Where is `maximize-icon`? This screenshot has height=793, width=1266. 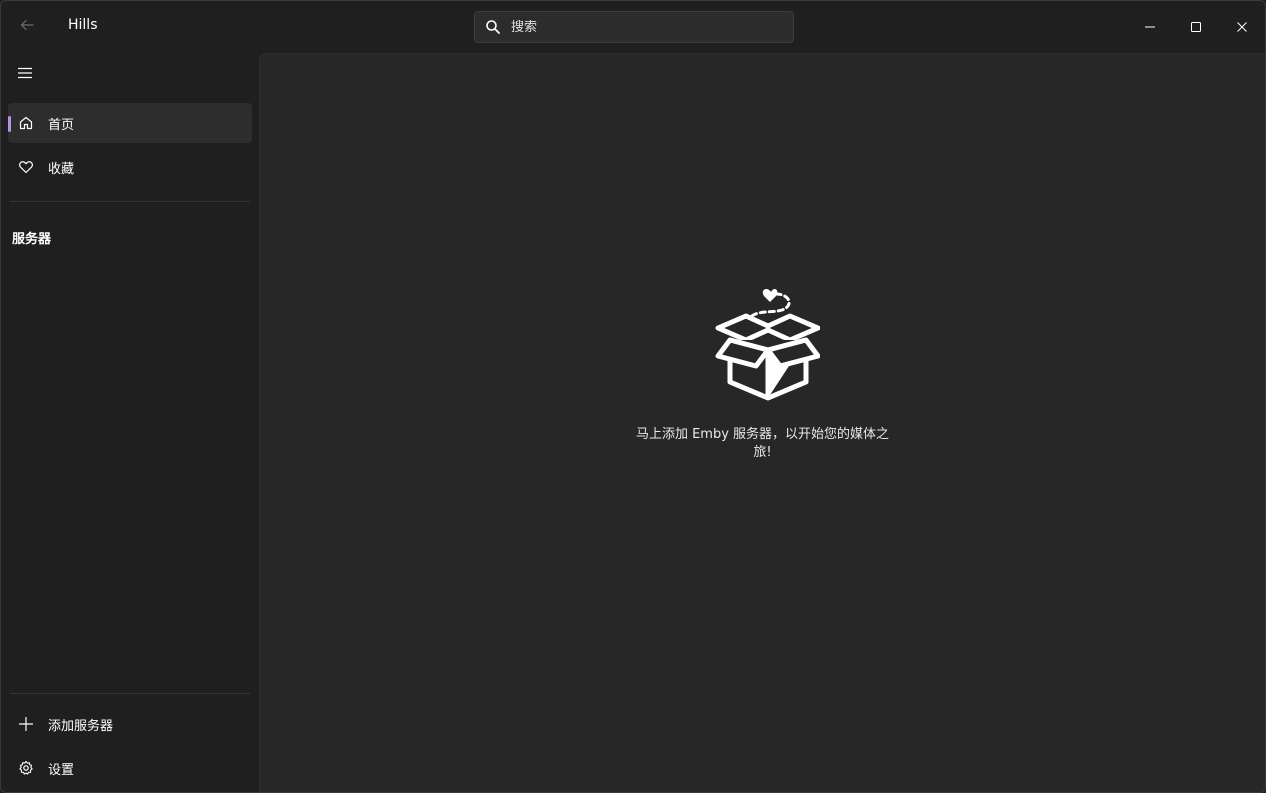 maximize-icon is located at coordinates (1196, 27).